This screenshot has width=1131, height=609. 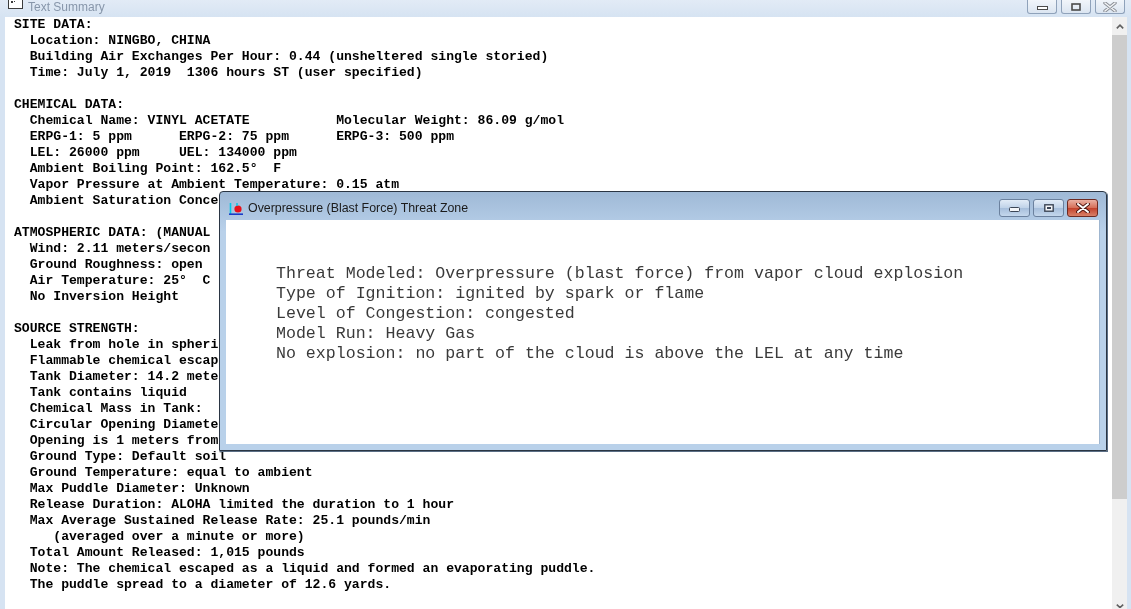 What do you see at coordinates (395, 137) in the screenshot?
I see `summary-text: ERPG-3: 500 ppm` at bounding box center [395, 137].